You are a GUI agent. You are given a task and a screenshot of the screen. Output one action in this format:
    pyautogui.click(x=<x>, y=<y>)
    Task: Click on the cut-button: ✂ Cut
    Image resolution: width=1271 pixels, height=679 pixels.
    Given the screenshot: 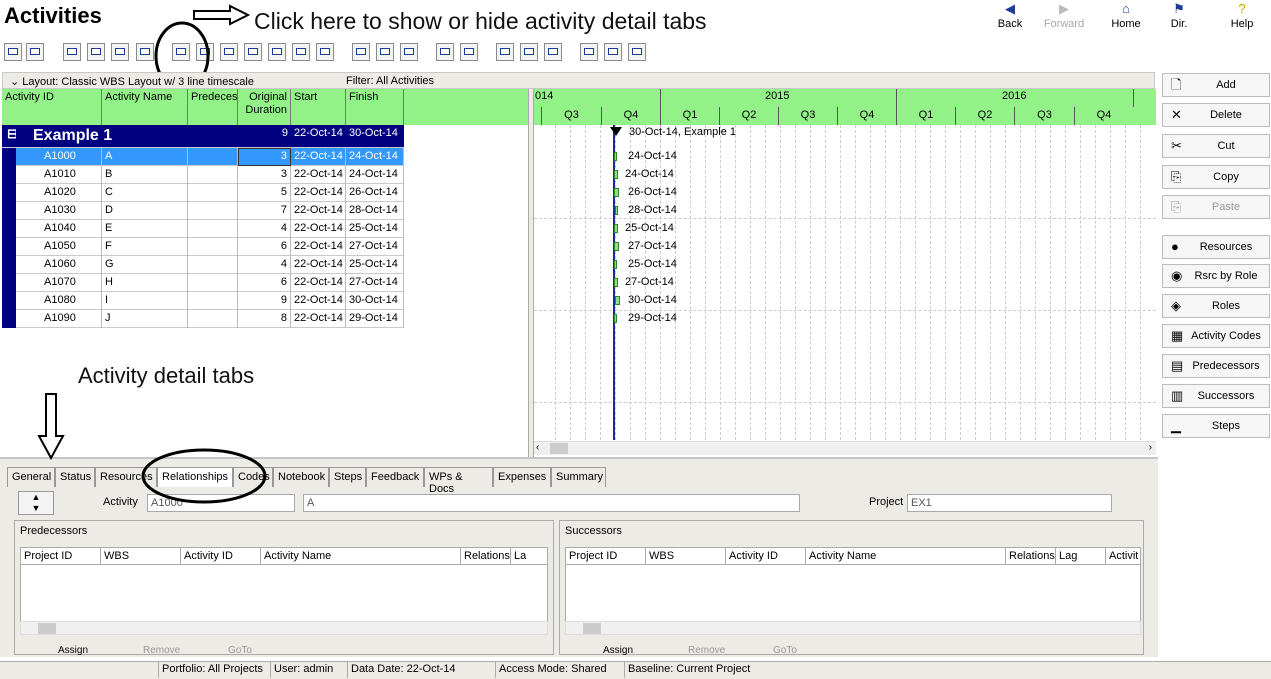 What is the action you would take?
    pyautogui.click(x=1216, y=146)
    